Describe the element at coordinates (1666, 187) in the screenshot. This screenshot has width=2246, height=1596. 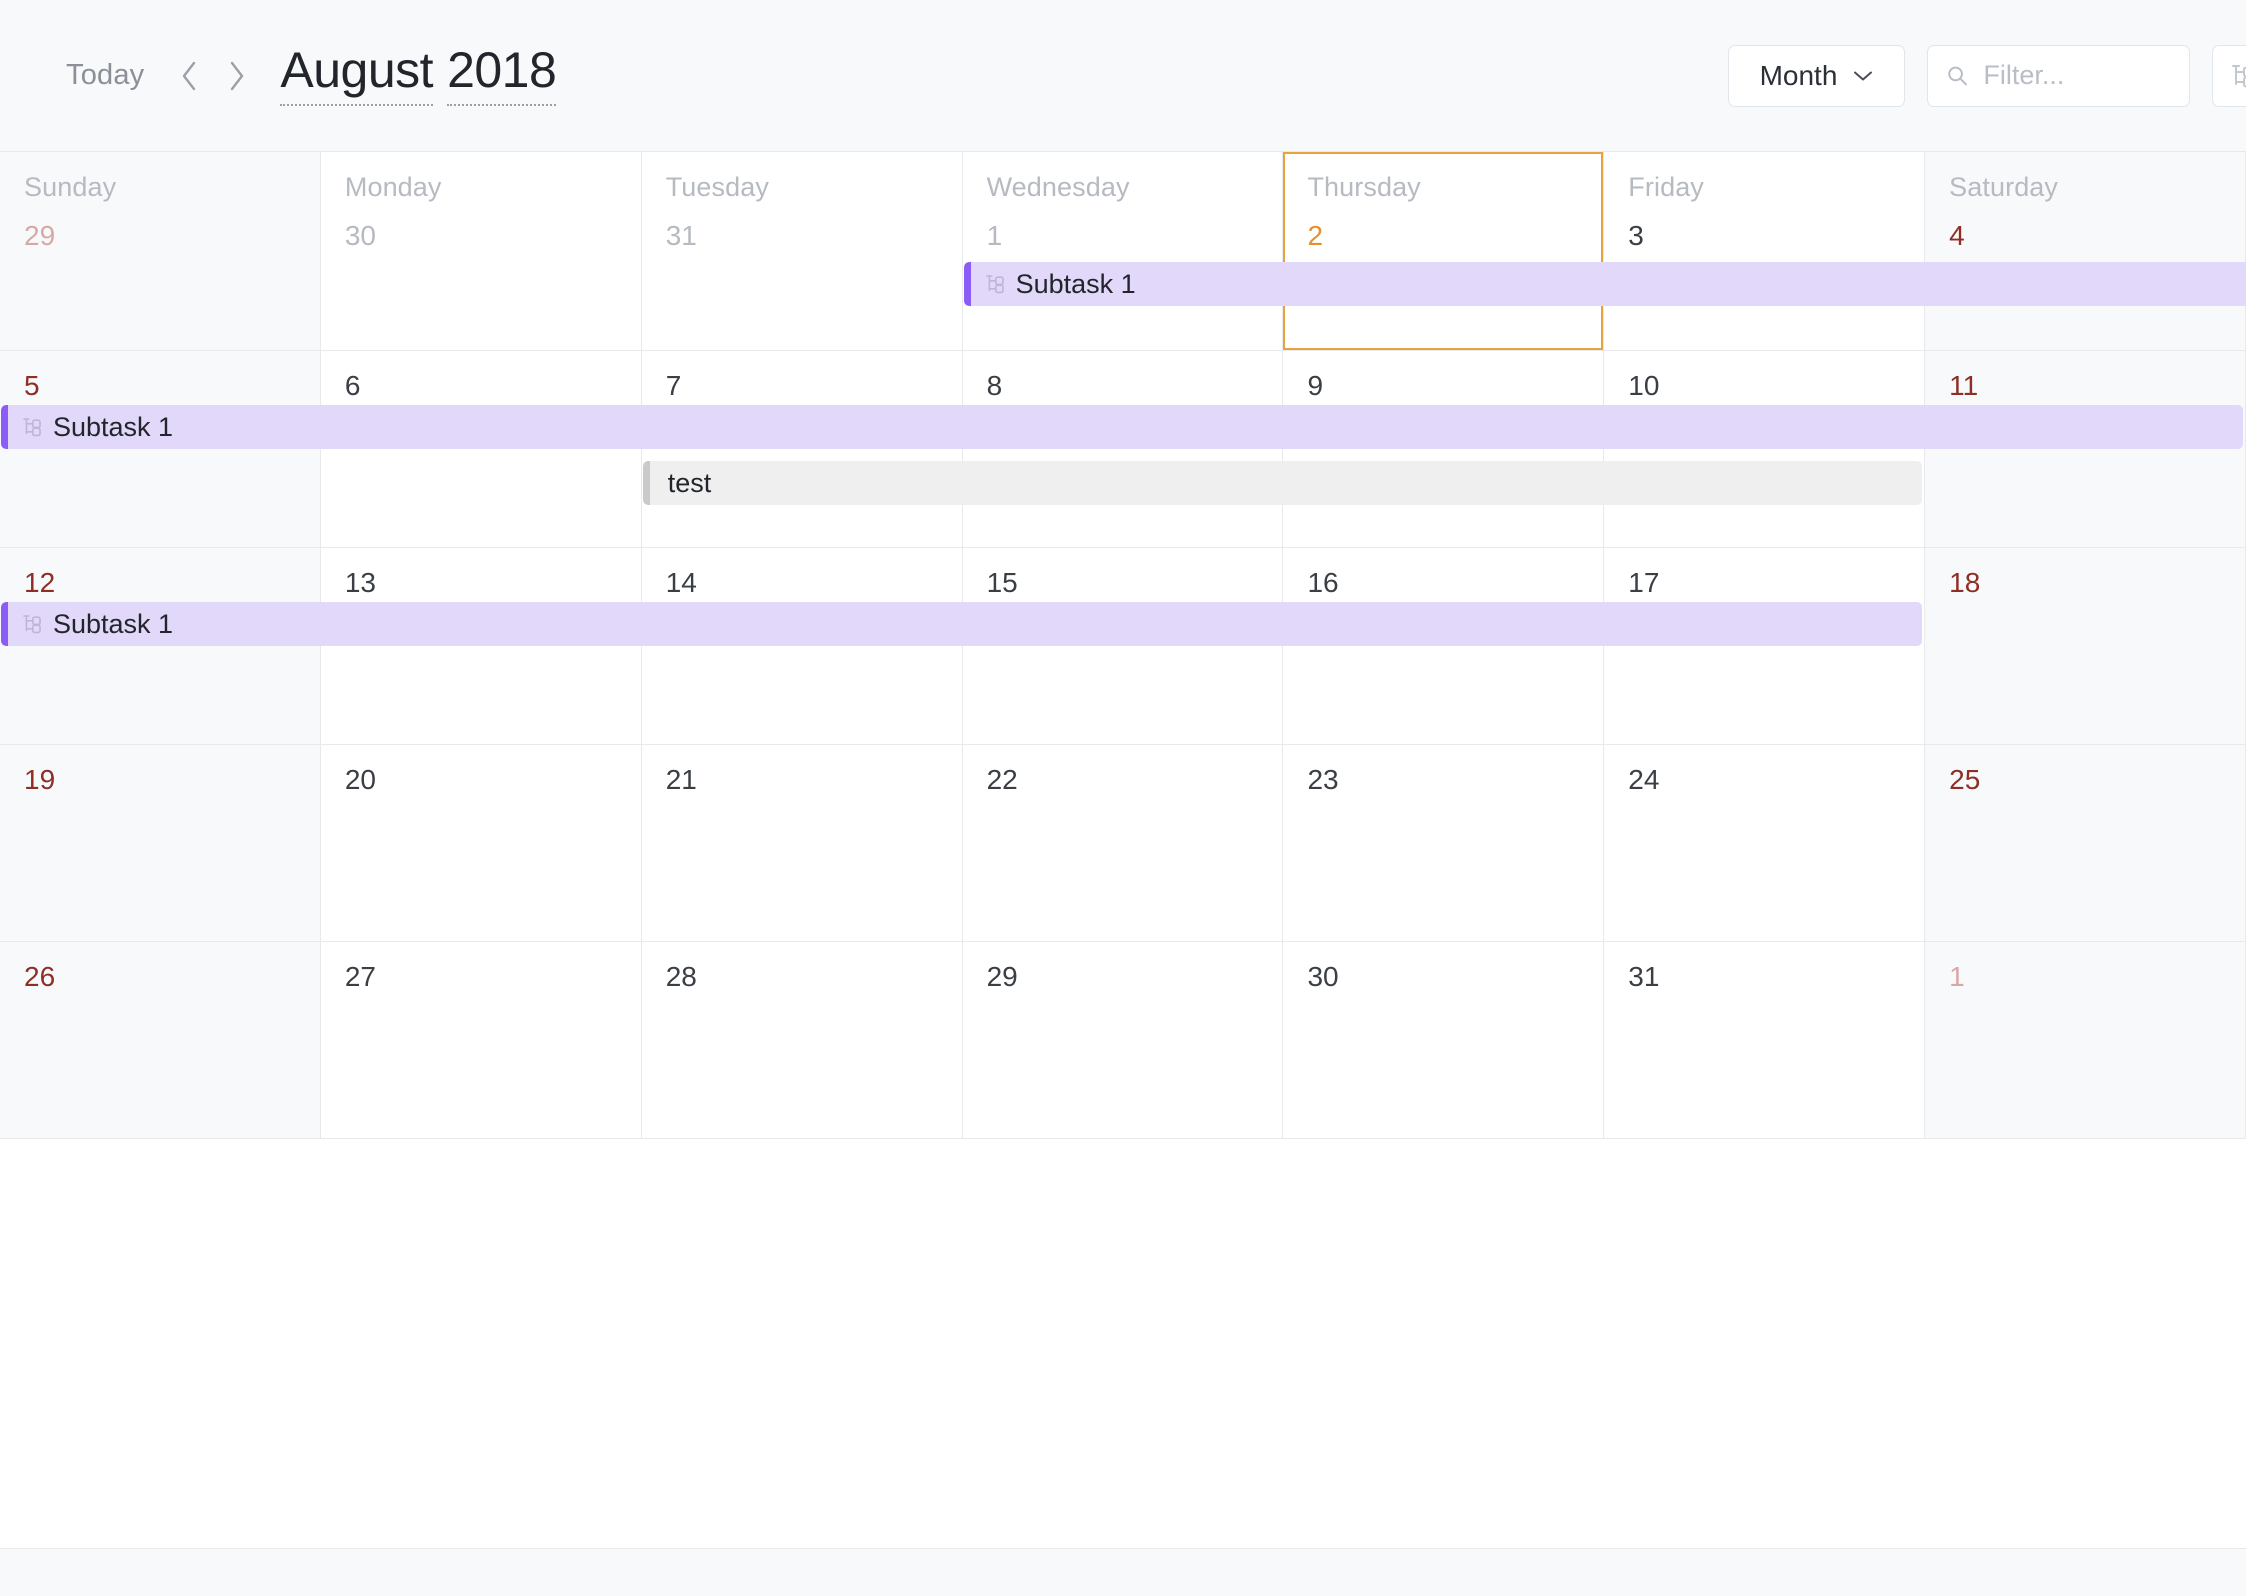
I see `day-of-week-label: Friday` at that location.